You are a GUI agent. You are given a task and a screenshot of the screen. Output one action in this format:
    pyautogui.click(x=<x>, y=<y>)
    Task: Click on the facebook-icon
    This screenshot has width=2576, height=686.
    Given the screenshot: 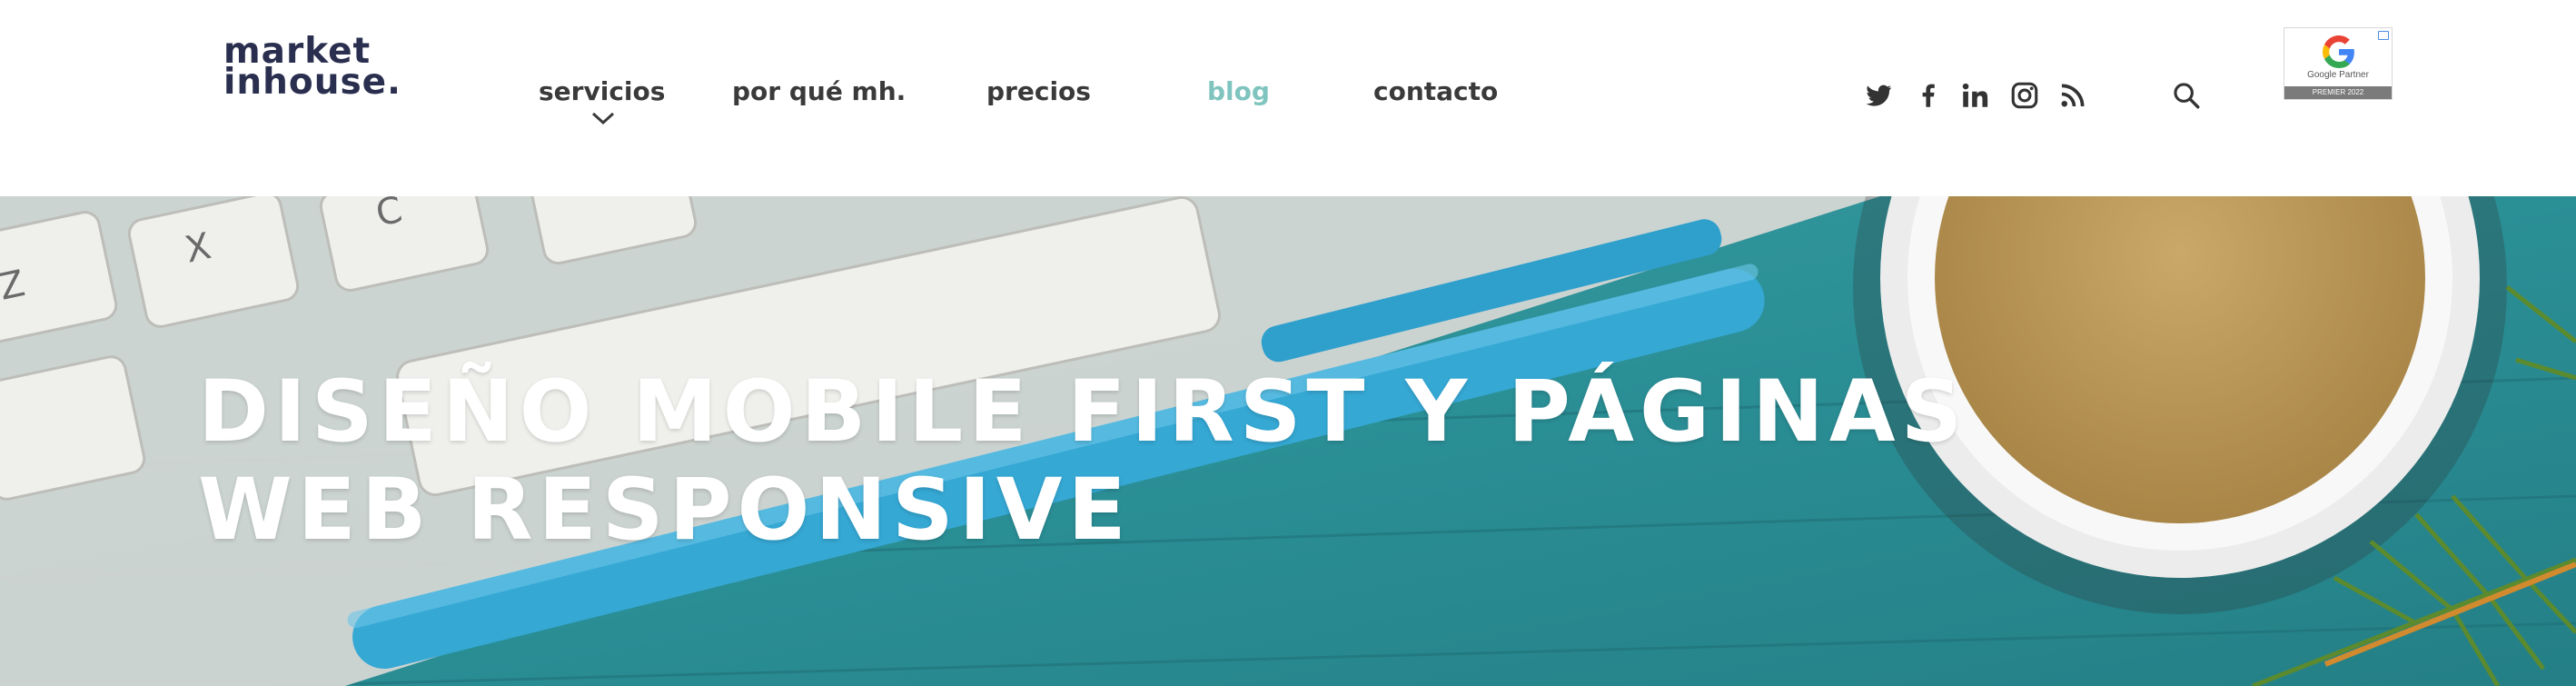 What is the action you would take?
    pyautogui.click(x=1928, y=96)
    